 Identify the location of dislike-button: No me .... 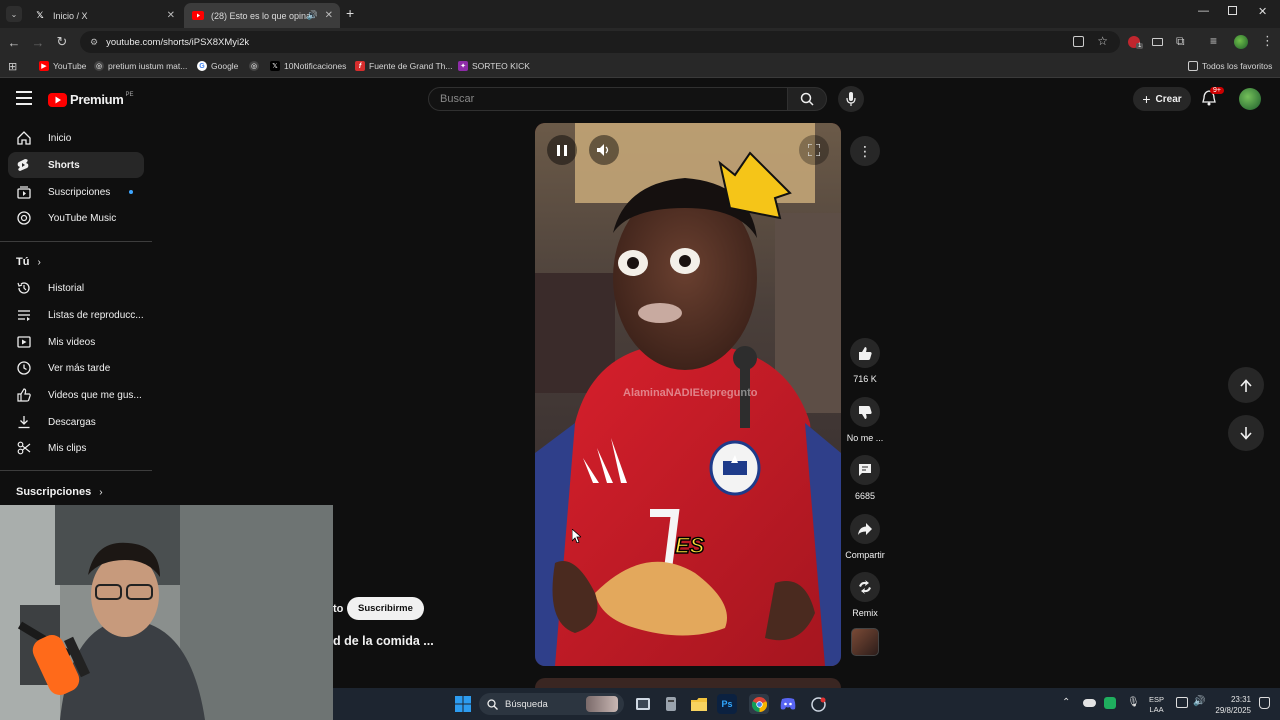
(865, 420).